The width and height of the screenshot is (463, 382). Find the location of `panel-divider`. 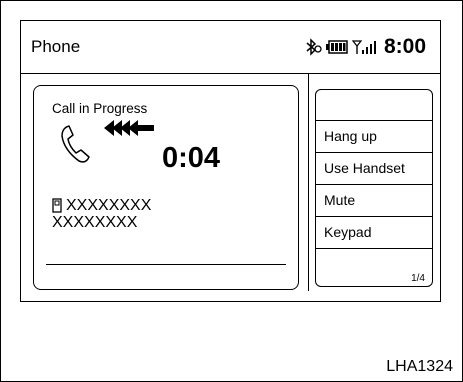

panel-divider is located at coordinates (166, 264).